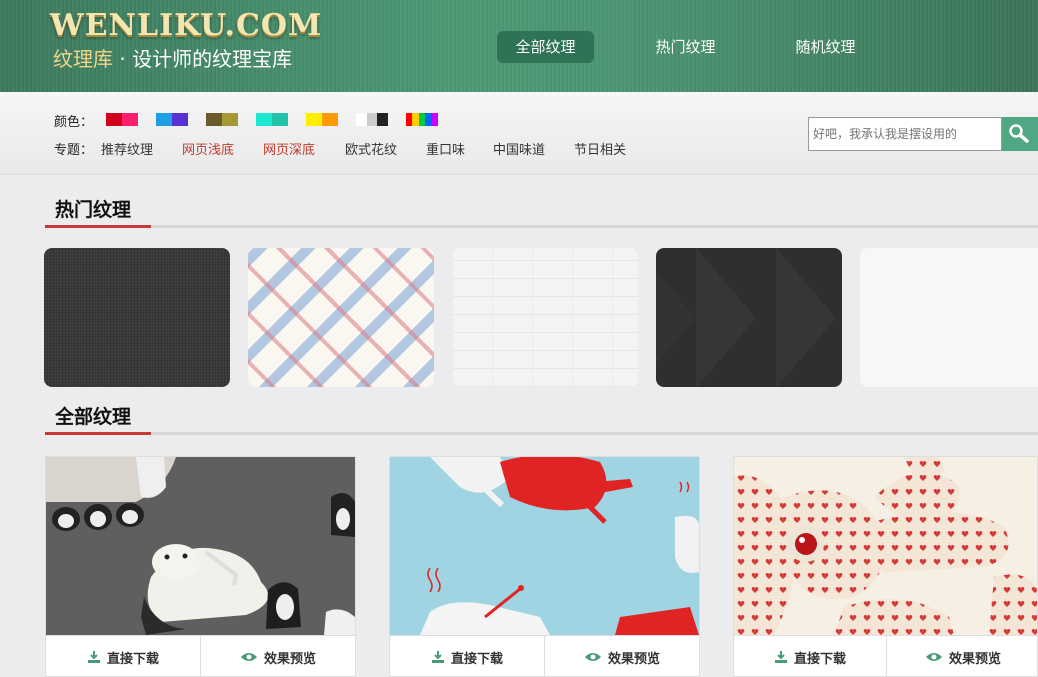 The image size is (1038, 677). Describe the element at coordinates (949, 317) in the screenshot. I see `hot-texture-white-paper` at that location.